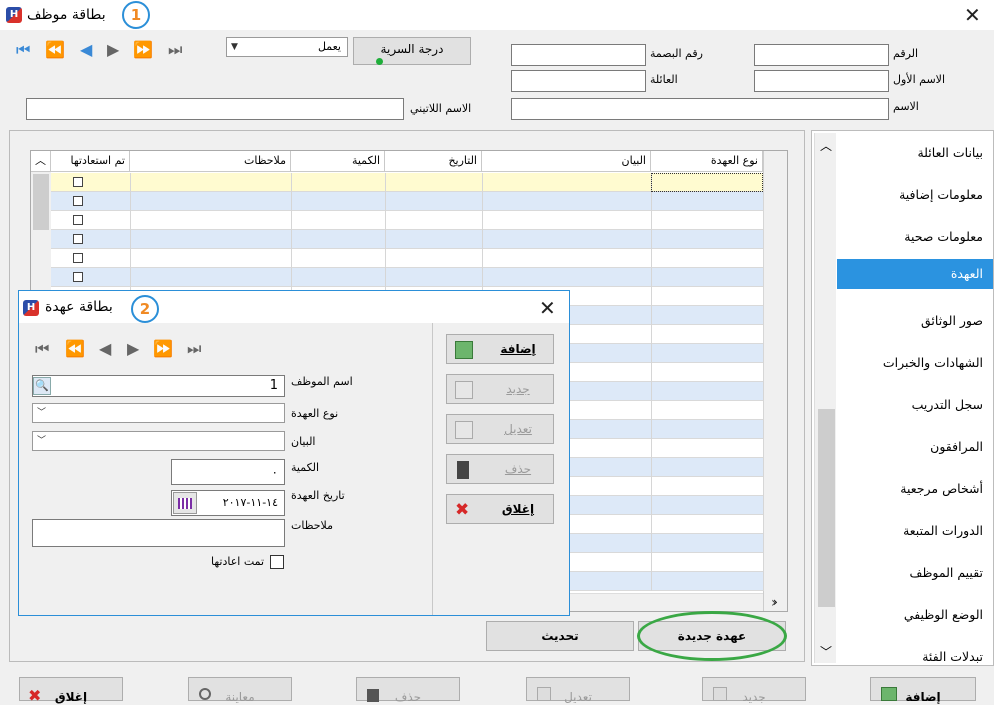 Image resolution: width=994 pixels, height=705 pixels. Describe the element at coordinates (919, 79) in the screenshot. I see `first-name-label: الاسم الأول` at that location.